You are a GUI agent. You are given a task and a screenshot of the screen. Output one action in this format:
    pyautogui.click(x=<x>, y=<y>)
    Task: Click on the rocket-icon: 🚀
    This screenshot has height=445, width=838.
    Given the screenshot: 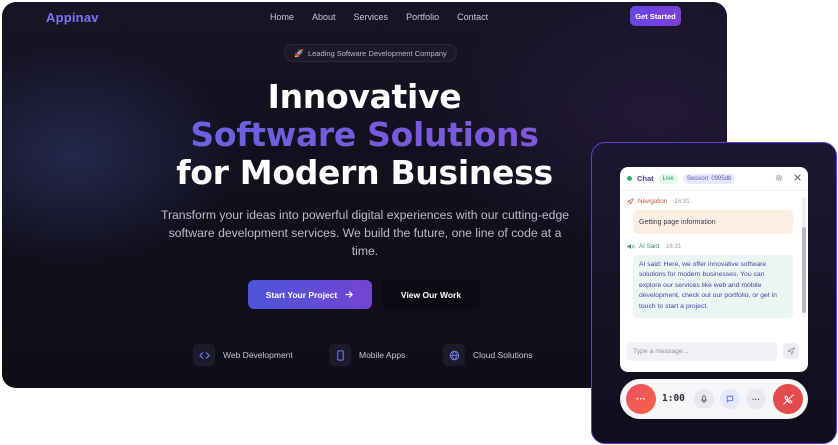 What is the action you would take?
    pyautogui.click(x=299, y=53)
    